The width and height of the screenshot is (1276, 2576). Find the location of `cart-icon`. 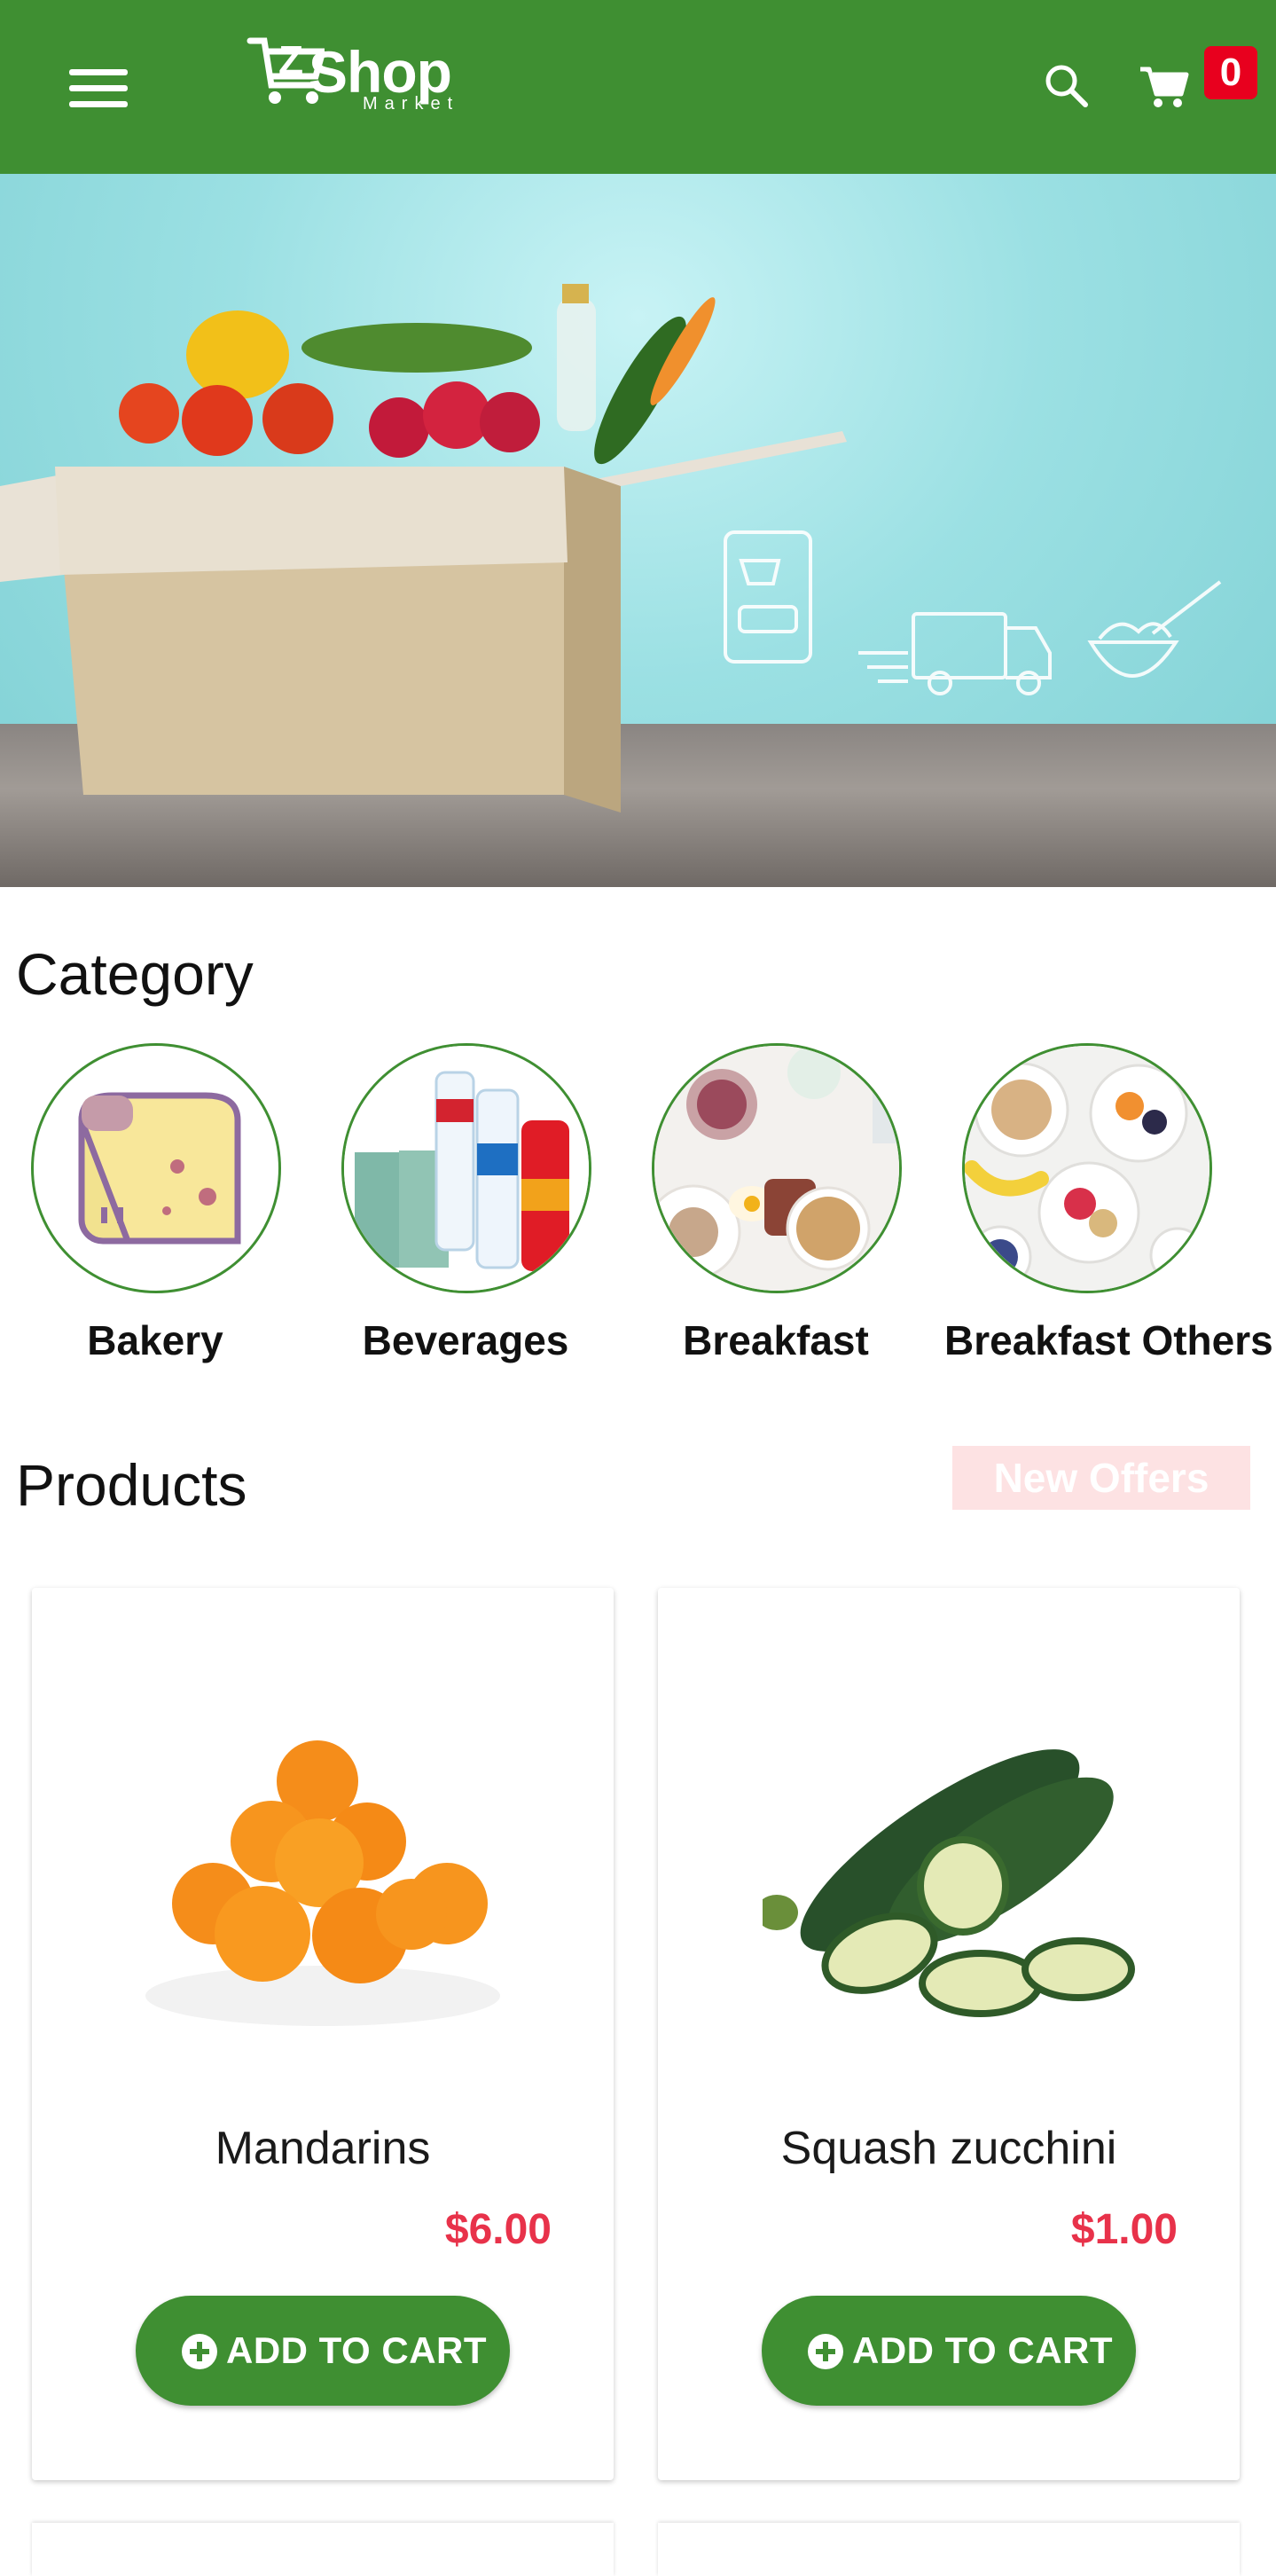

cart-icon is located at coordinates (1165, 87).